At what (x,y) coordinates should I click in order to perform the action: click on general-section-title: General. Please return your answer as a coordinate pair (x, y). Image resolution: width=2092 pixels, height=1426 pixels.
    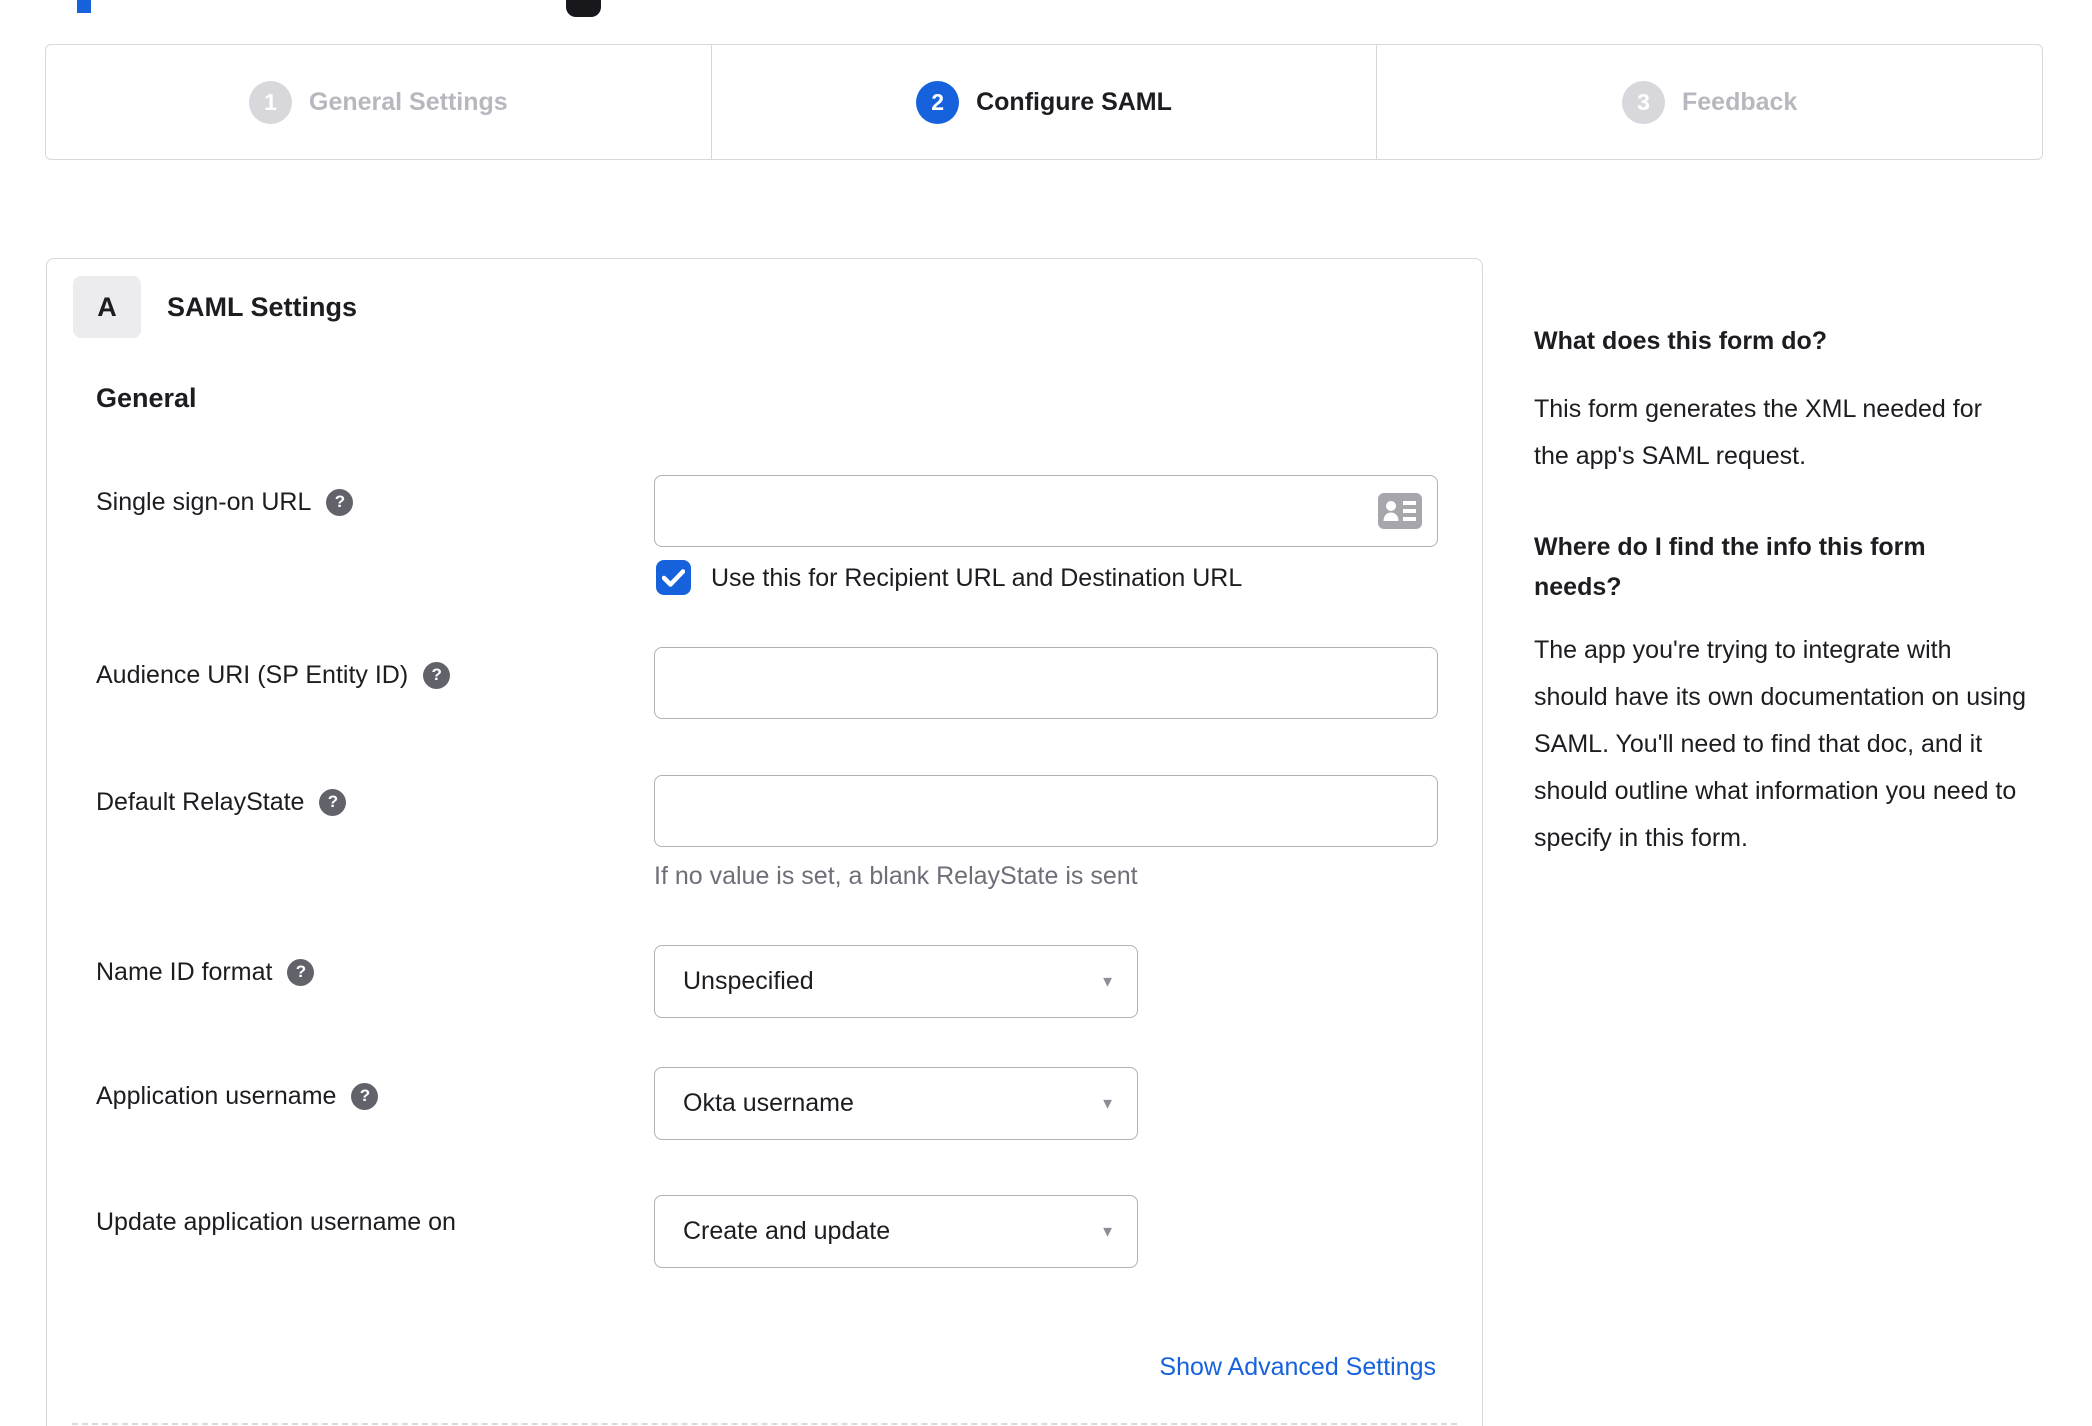
    Looking at the image, I should click on (146, 398).